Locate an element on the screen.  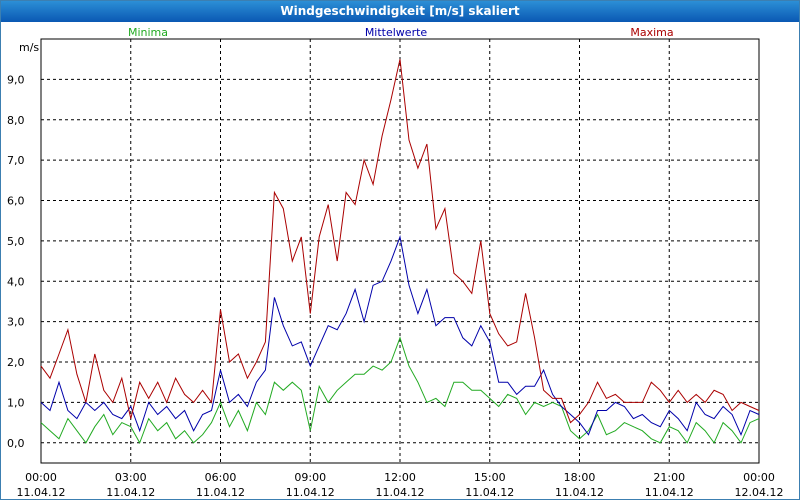
x-tick-time: 15:00 is located at coordinates (490, 477).